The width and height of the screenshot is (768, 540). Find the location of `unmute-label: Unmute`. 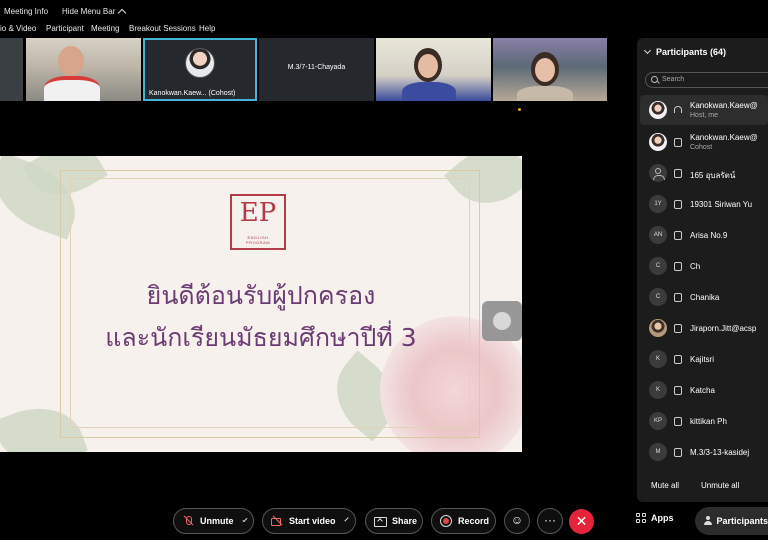

unmute-label: Unmute is located at coordinates (217, 521).